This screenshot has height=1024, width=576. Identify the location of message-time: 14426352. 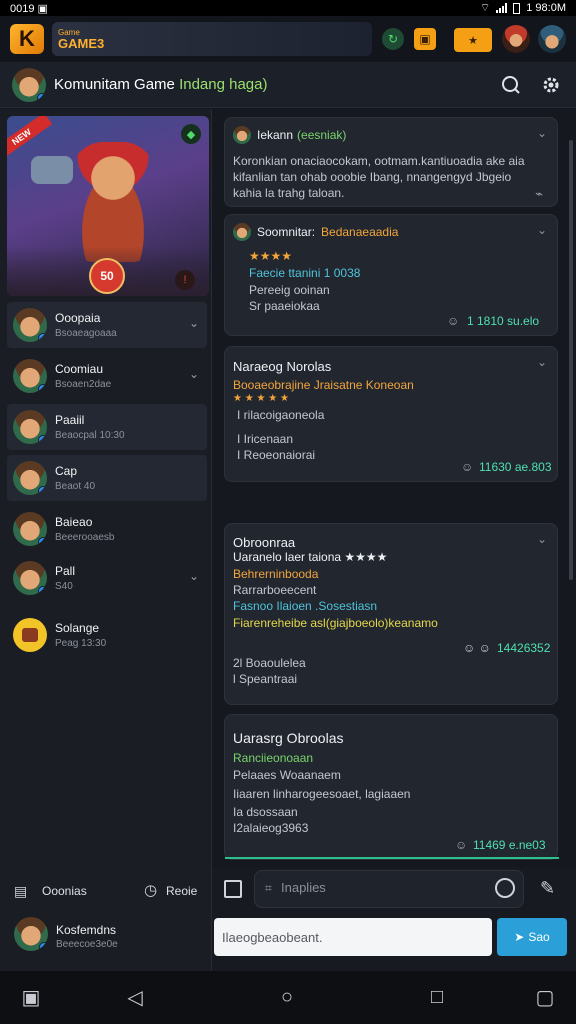
(524, 648).